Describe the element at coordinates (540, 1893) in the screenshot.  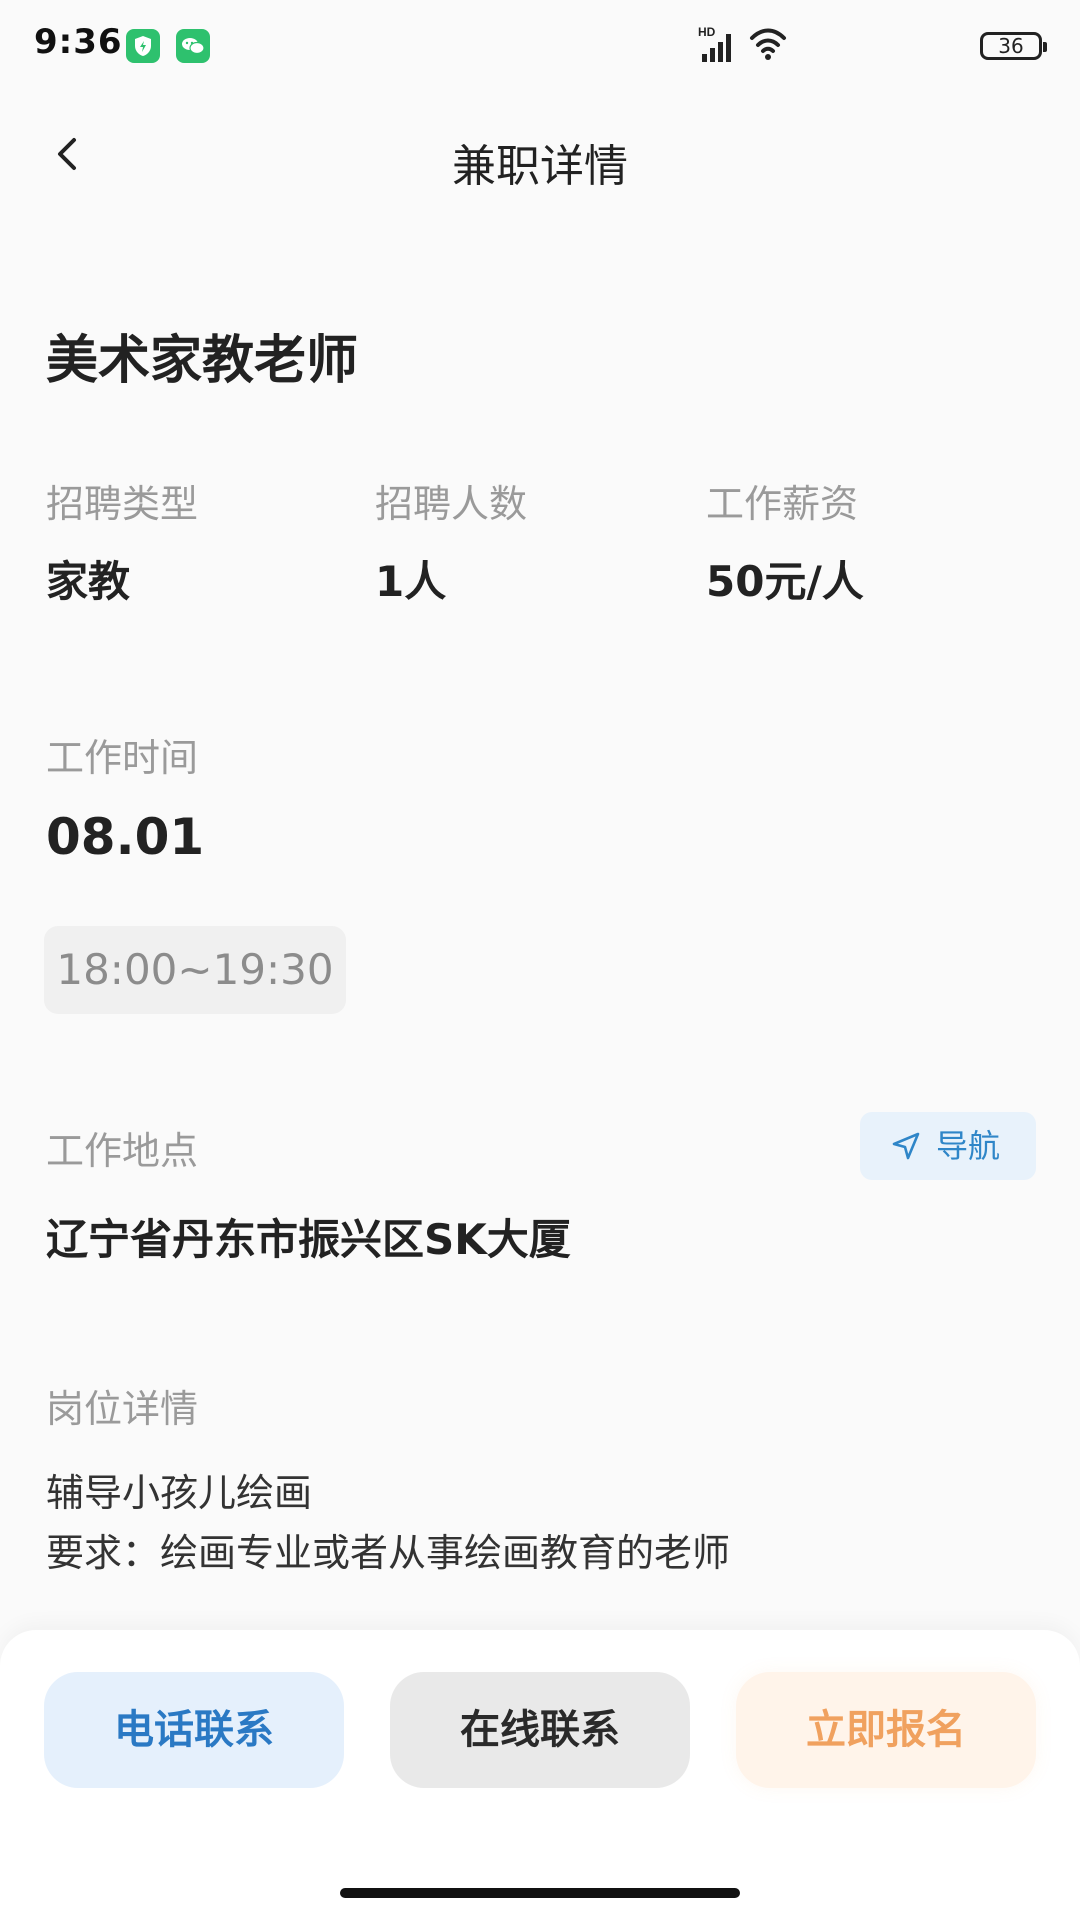
I see `home-indicator` at that location.